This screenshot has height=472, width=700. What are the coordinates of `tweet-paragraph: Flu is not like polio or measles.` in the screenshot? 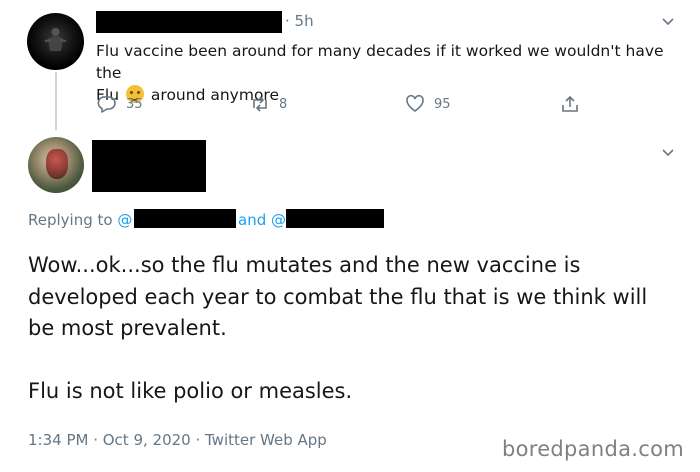 It's located at (190, 390).